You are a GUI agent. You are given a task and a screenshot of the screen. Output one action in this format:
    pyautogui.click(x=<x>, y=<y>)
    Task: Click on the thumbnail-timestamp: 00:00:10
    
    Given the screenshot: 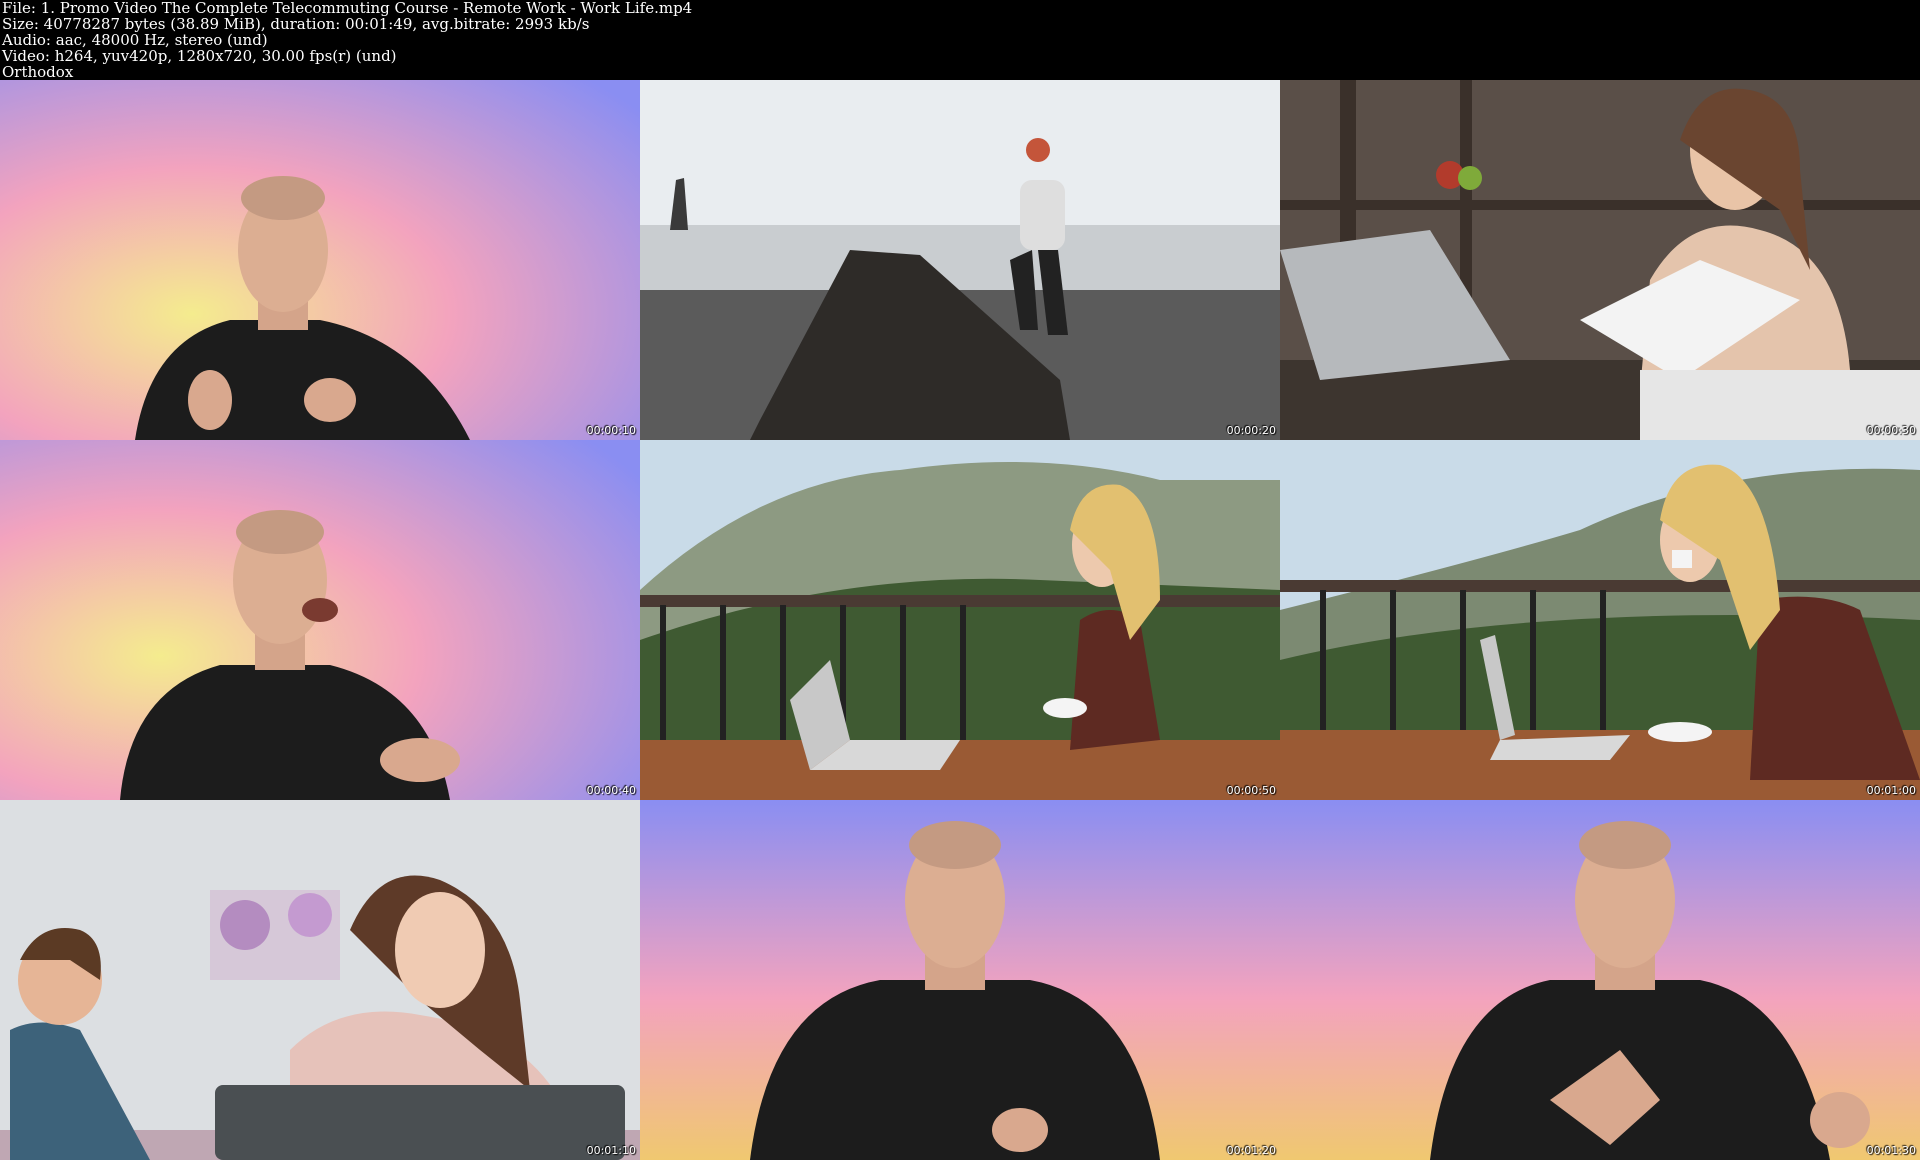 What is the action you would take?
    pyautogui.click(x=611, y=430)
    